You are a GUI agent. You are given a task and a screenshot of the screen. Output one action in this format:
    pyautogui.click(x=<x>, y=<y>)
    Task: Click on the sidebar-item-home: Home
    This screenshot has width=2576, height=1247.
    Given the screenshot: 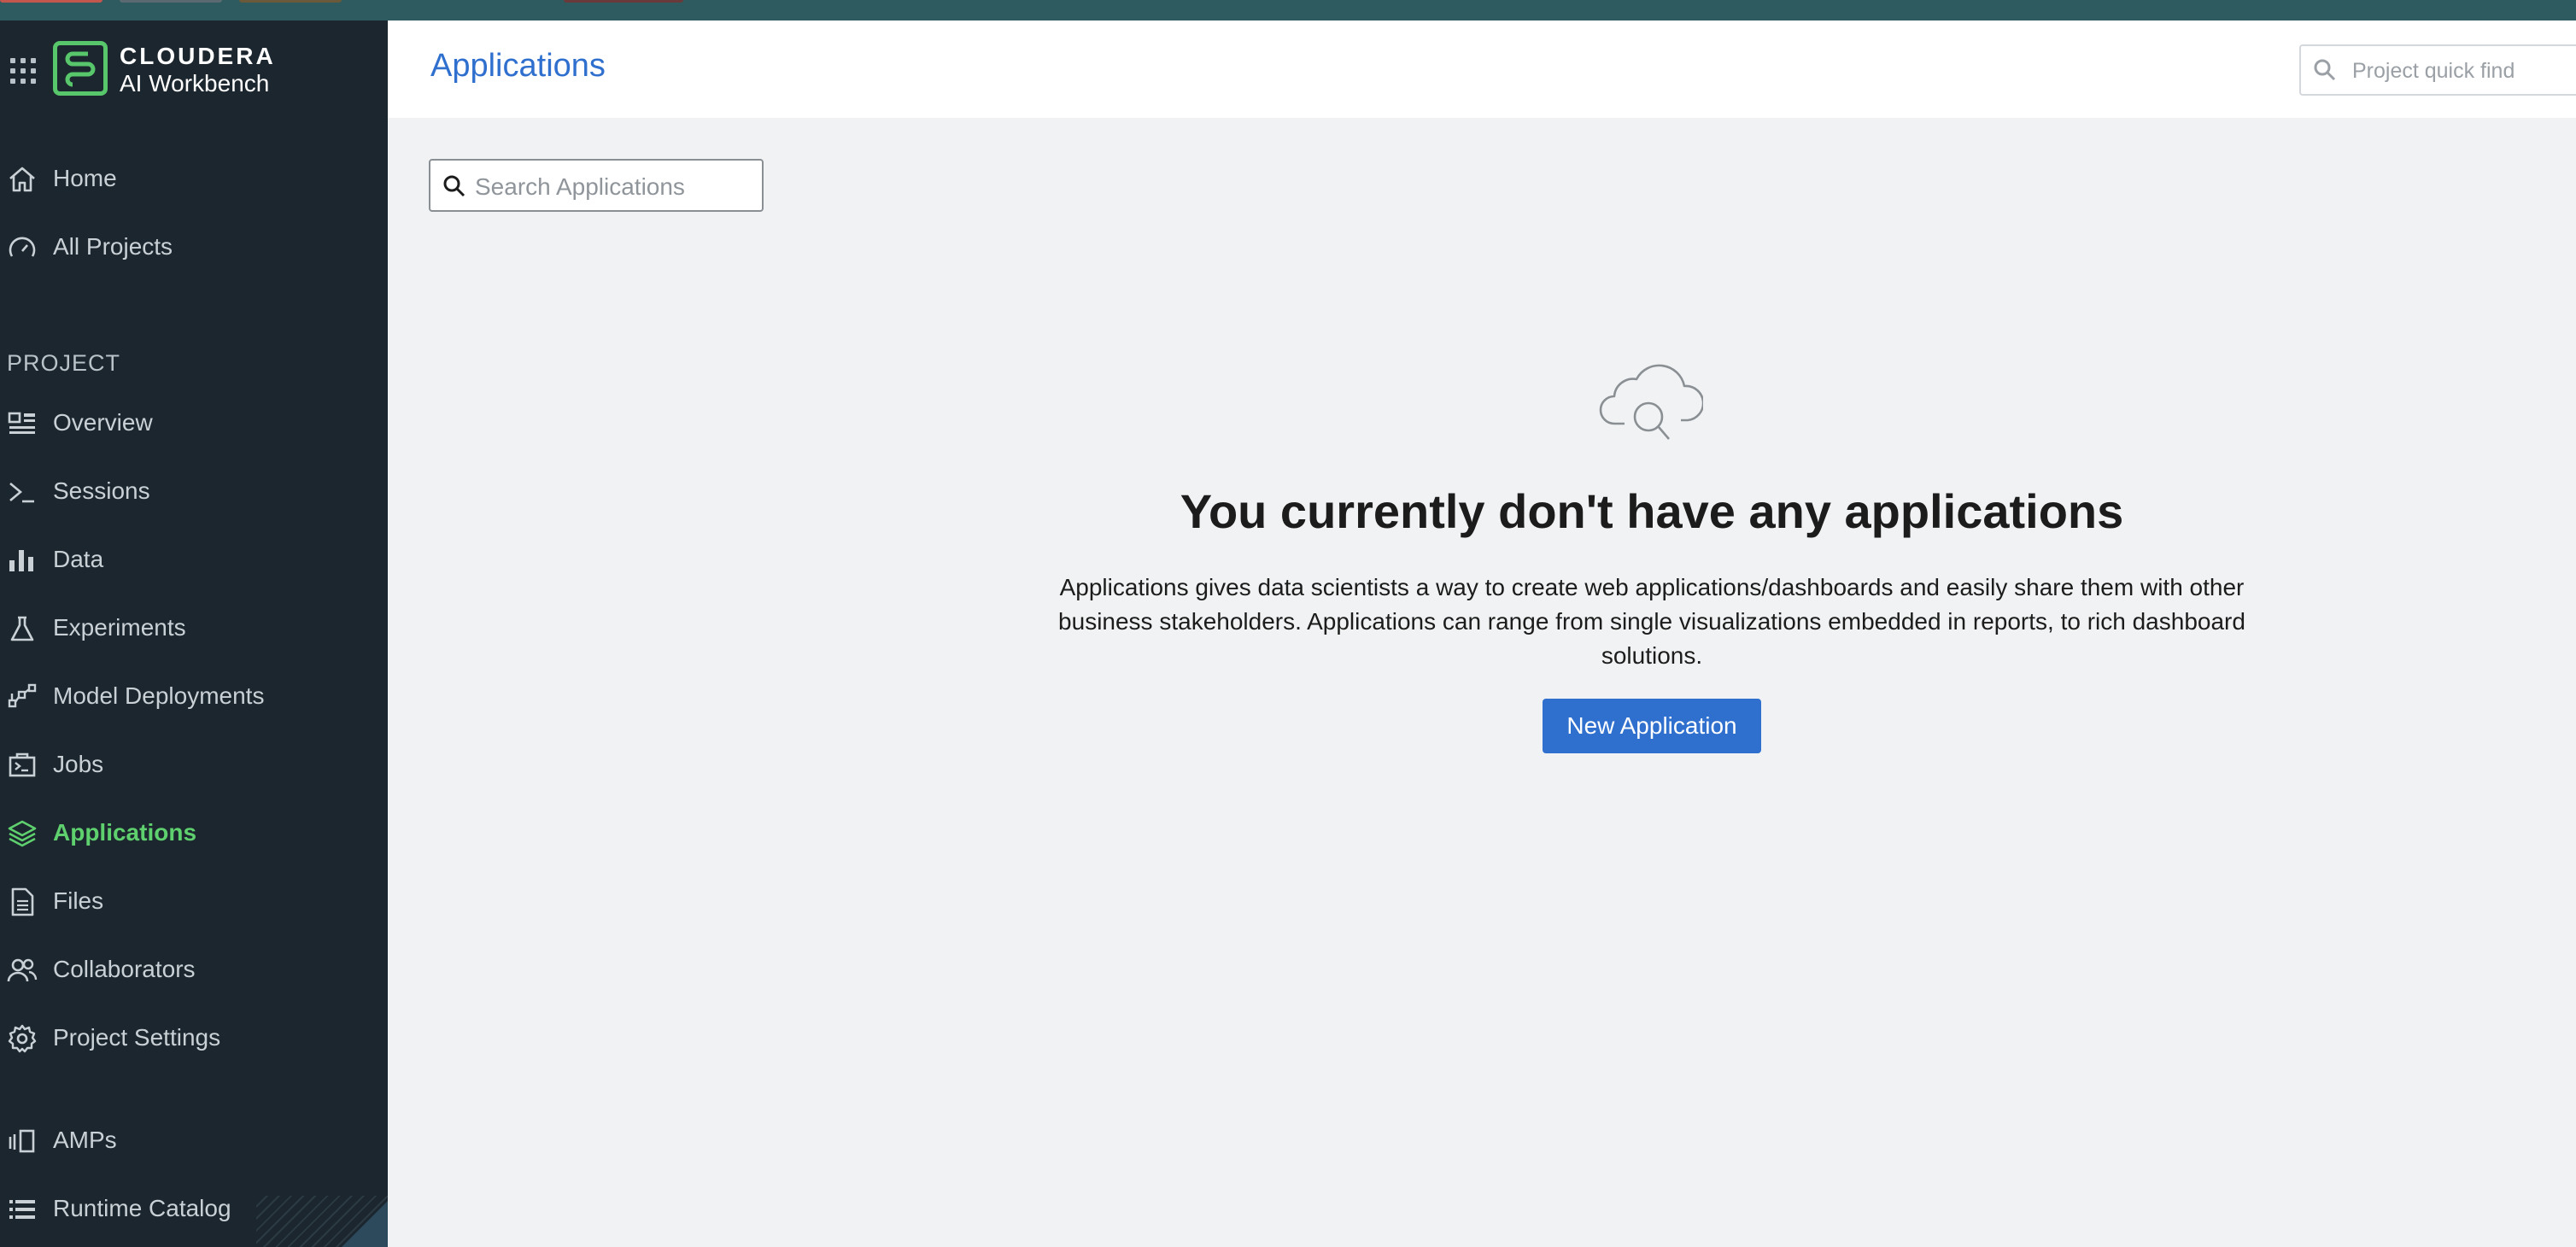 What is the action you would take?
    pyautogui.click(x=194, y=178)
    